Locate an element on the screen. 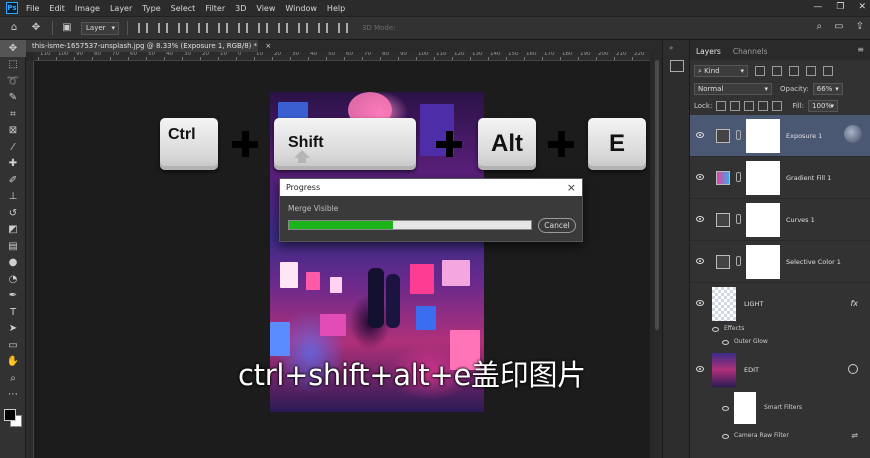 The width and height of the screenshot is (870, 458). layer-row-exposure: Exposure 1 is located at coordinates (780, 136).